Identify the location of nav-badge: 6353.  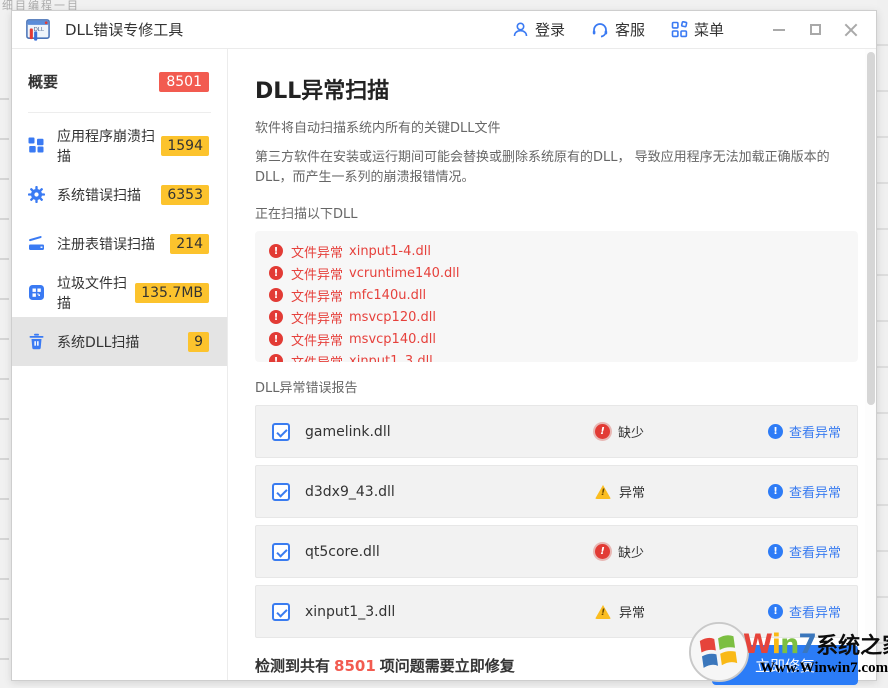
(185, 194).